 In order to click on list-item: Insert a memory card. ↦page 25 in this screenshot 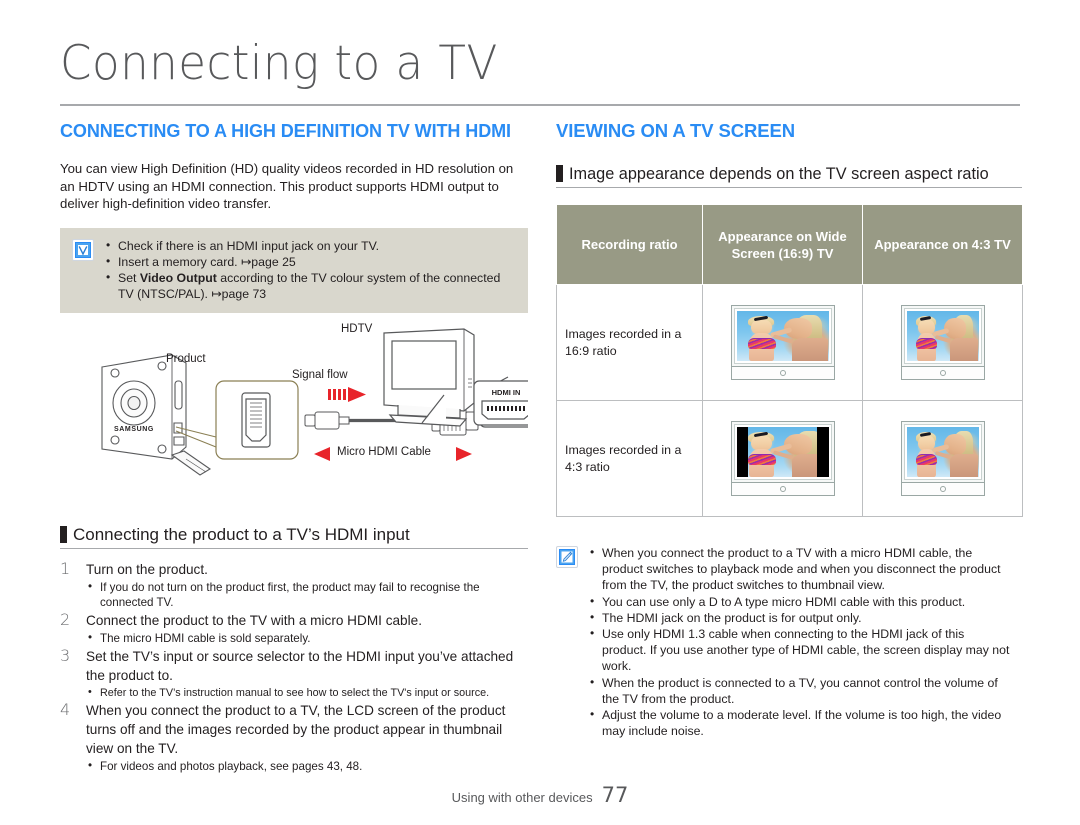, I will do `click(310, 261)`.